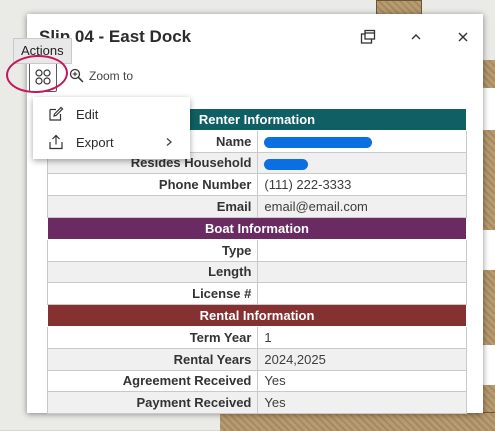  I want to click on close-button, so click(463, 37).